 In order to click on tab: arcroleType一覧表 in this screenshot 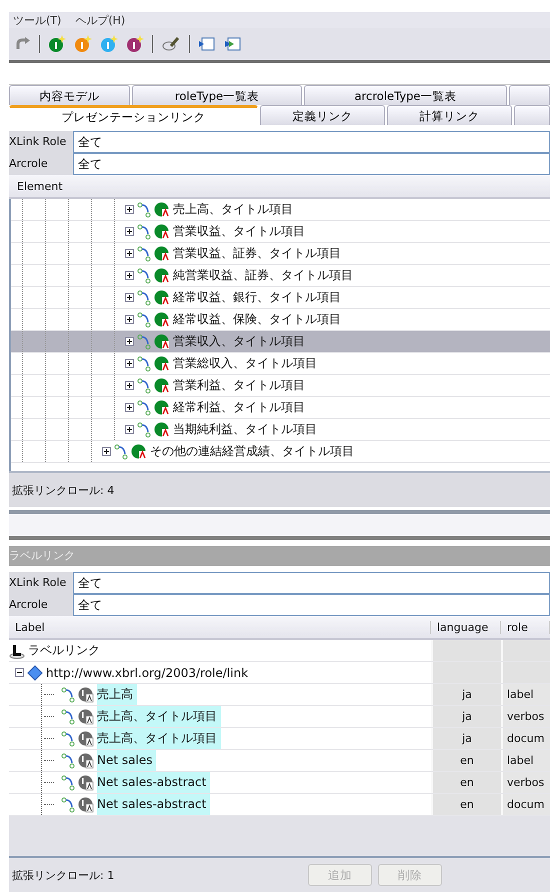, I will do `click(405, 95)`.